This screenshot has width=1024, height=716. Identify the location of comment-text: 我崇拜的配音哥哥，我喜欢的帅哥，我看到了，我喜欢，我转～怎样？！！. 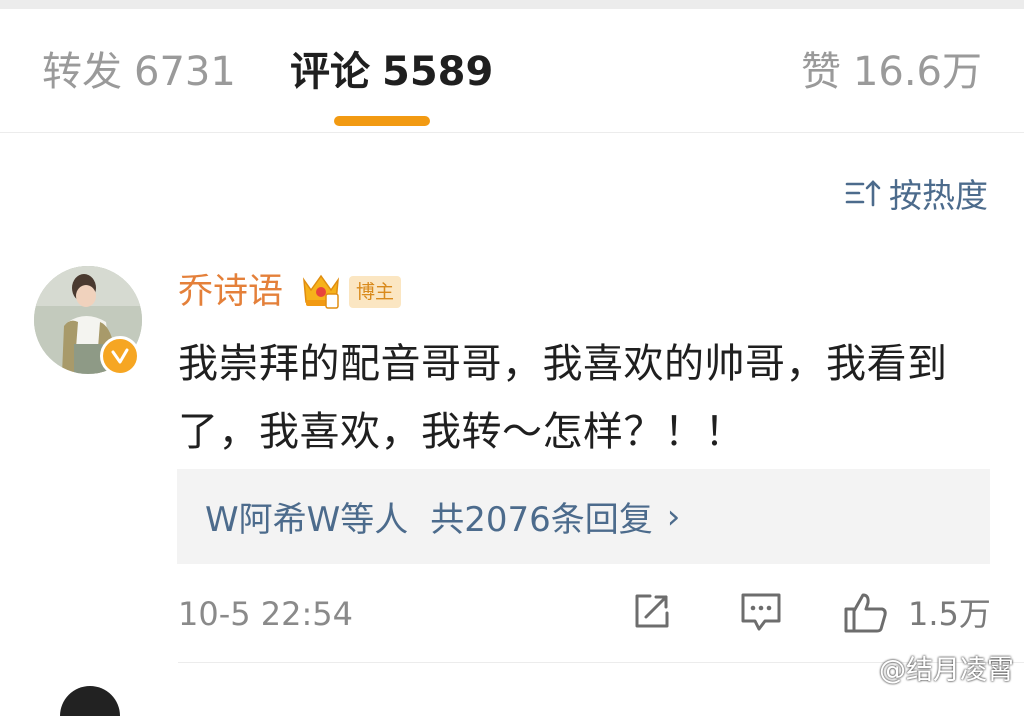
(563, 398).